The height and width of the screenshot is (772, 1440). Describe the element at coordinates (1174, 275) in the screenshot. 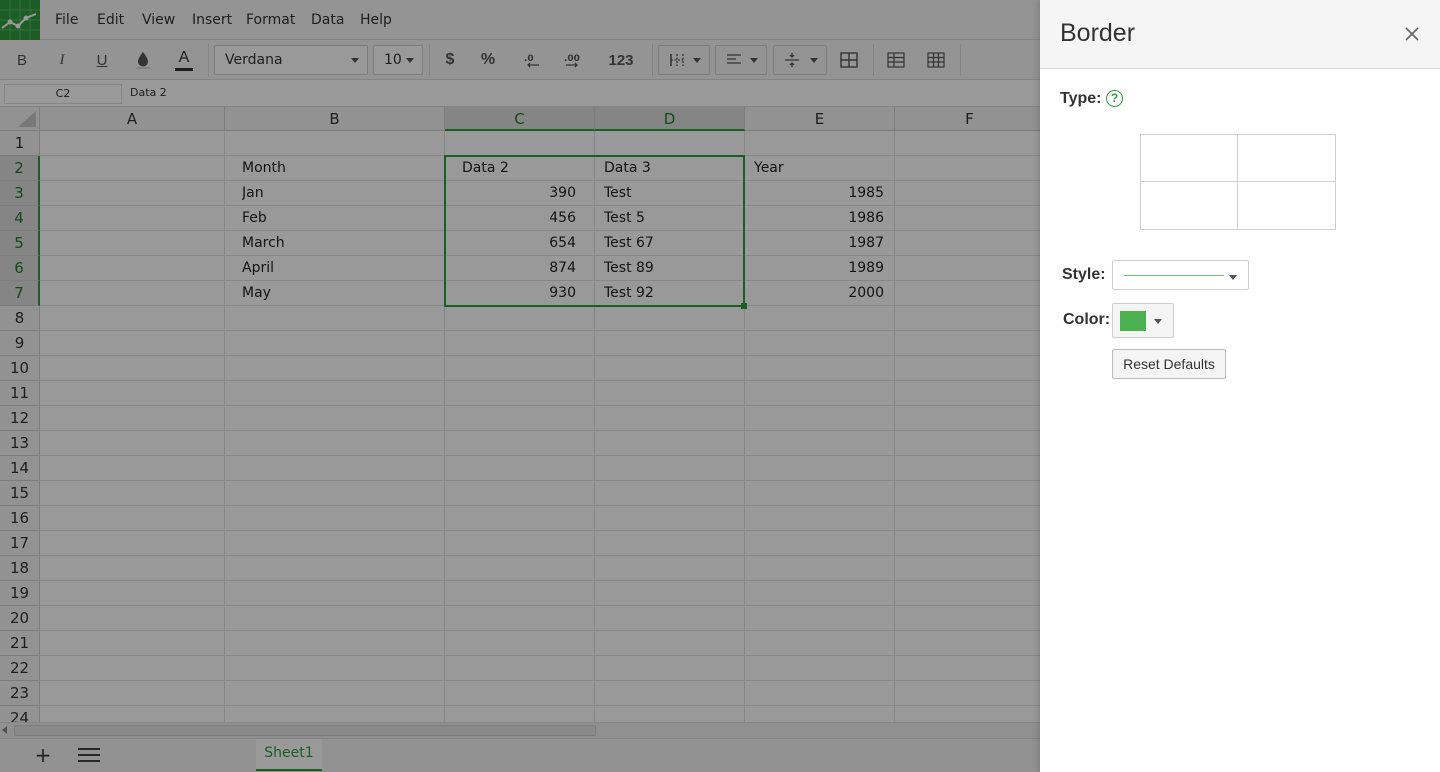

I see `border-style-preview` at that location.